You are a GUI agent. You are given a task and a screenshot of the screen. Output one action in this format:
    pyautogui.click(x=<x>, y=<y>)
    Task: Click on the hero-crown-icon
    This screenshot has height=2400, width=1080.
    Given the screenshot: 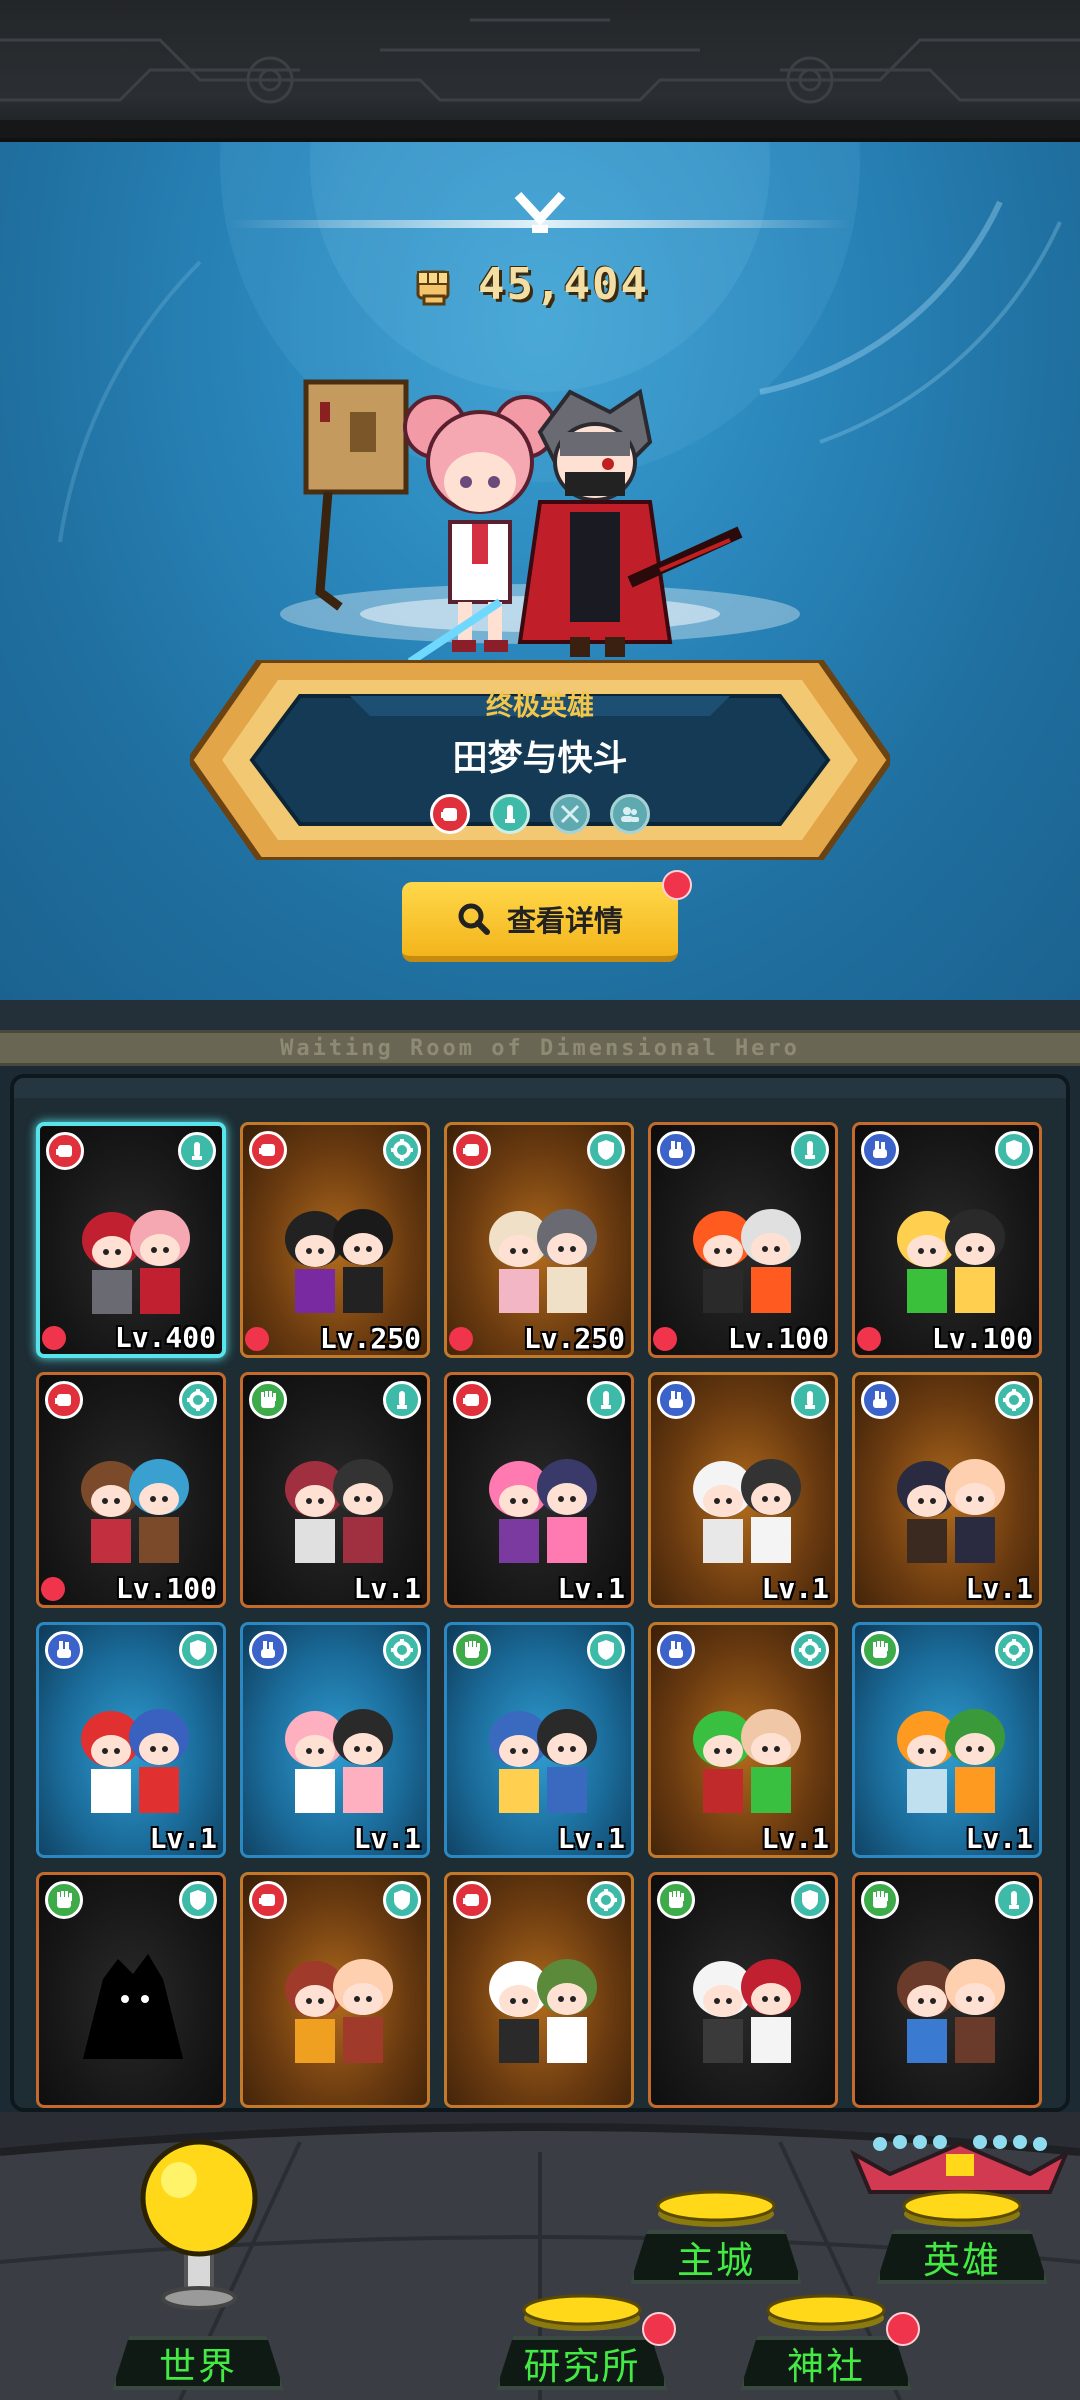 What is the action you would take?
    pyautogui.click(x=960, y=2164)
    